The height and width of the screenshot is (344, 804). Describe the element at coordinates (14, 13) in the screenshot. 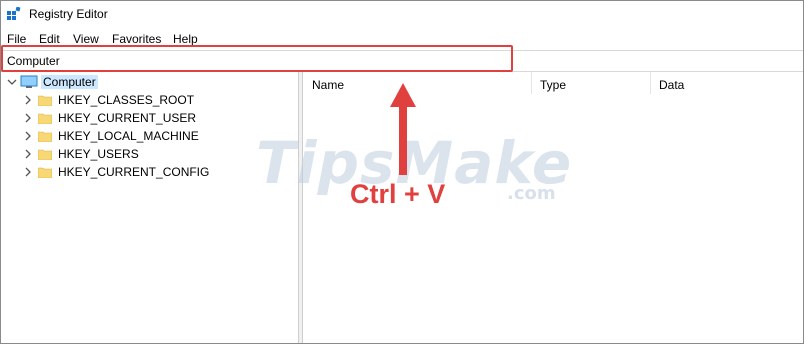

I see `registry-editor-icon` at that location.